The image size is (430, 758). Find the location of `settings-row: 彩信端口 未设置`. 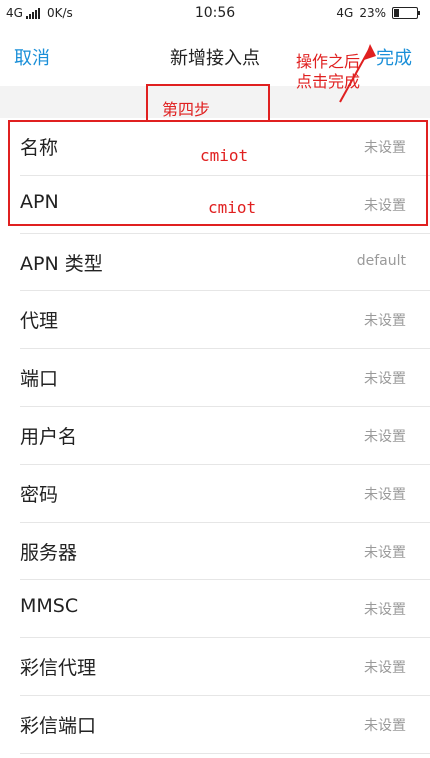

settings-row: 彩信端口 未设置 is located at coordinates (215, 725).